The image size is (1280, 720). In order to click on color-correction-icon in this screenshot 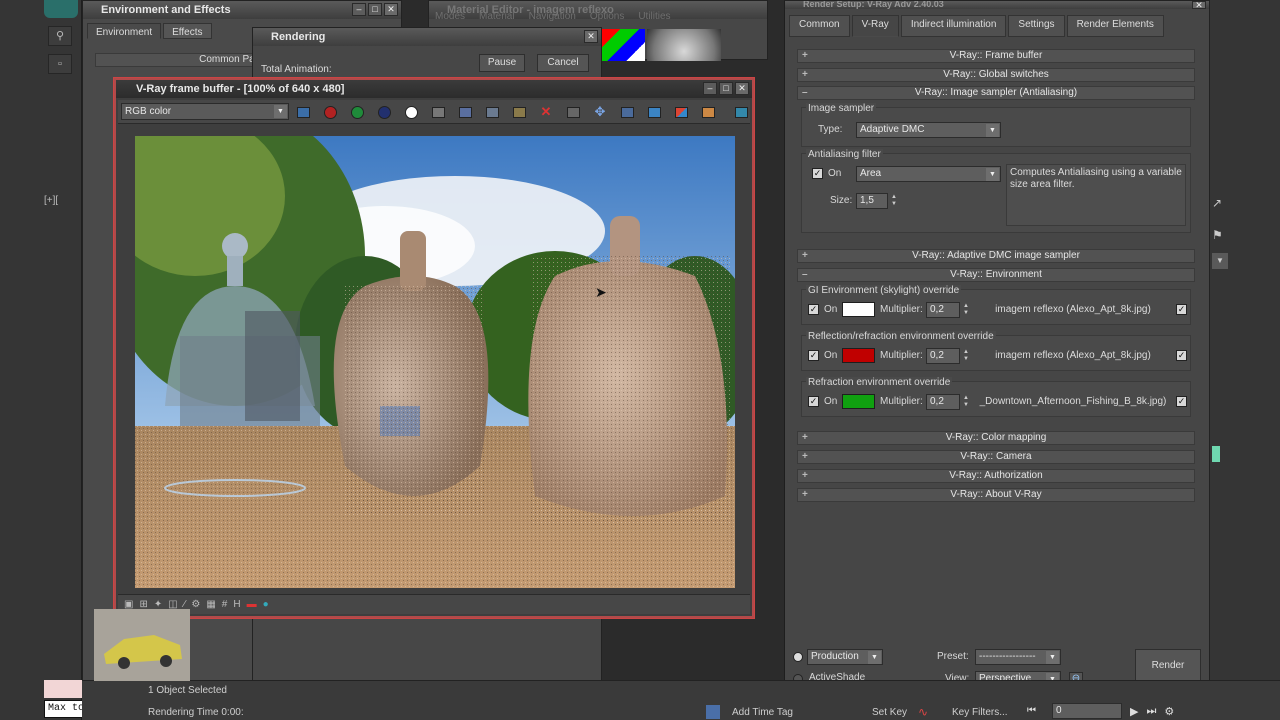, I will do `click(708, 112)`.